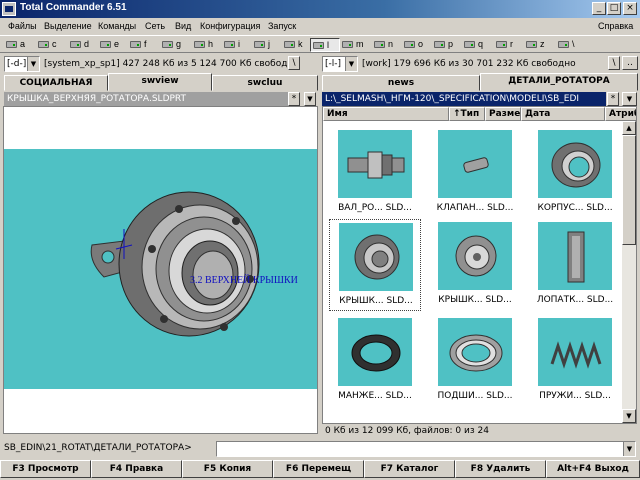  What do you see at coordinates (97, 99) in the screenshot?
I see `left-path-text: КРЫШКА_ВЕРХНЯЯ_РОТАТОРА.SLDPRT` at bounding box center [97, 99].